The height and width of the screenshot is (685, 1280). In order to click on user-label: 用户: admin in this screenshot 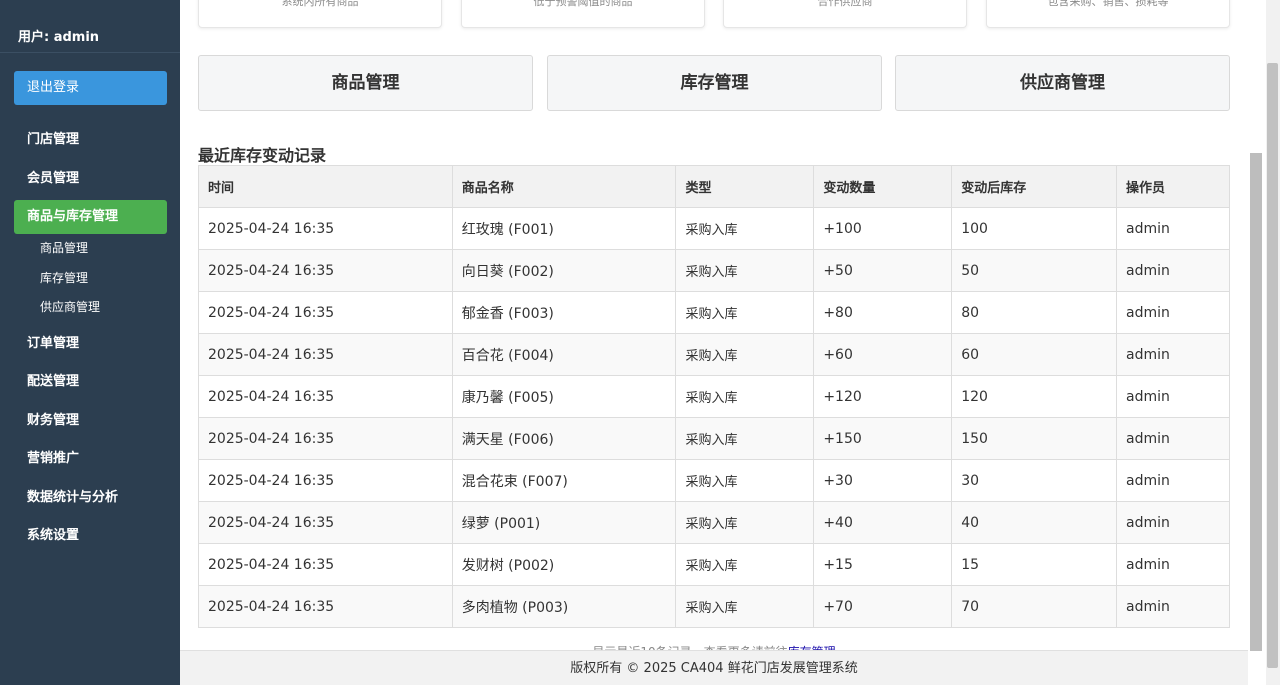, I will do `click(59, 37)`.